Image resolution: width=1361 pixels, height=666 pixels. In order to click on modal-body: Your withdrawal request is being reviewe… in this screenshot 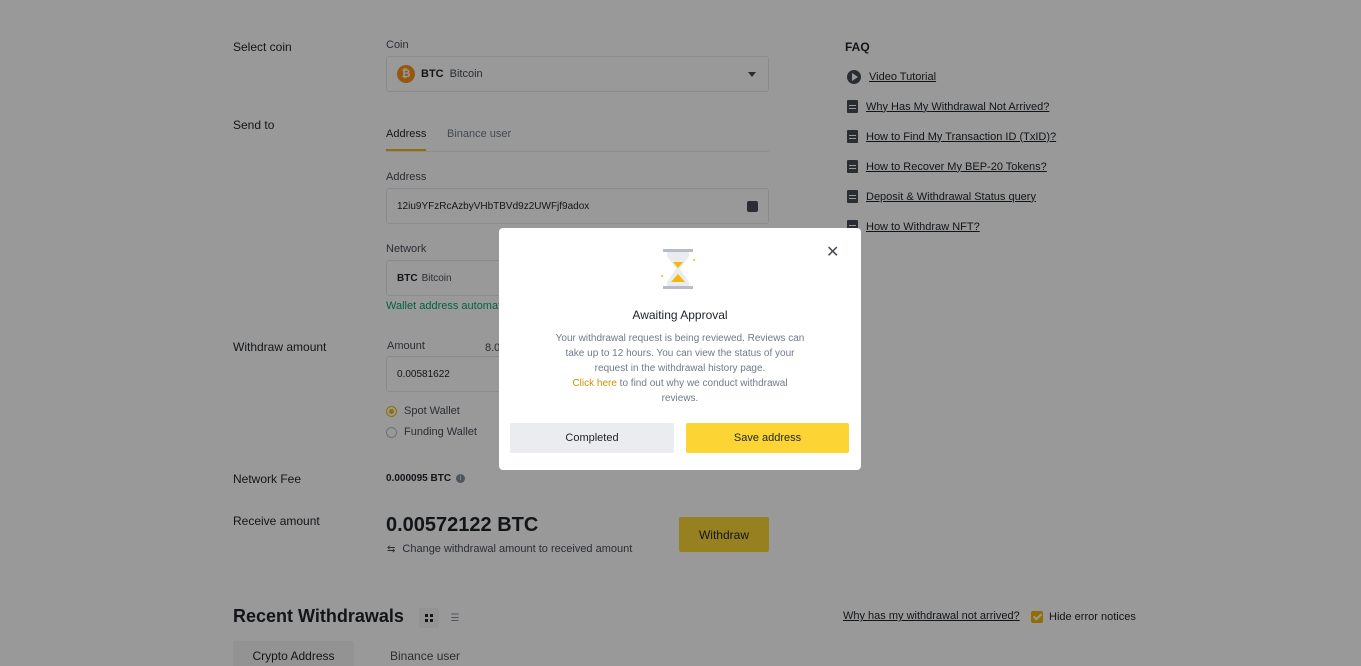, I will do `click(680, 368)`.